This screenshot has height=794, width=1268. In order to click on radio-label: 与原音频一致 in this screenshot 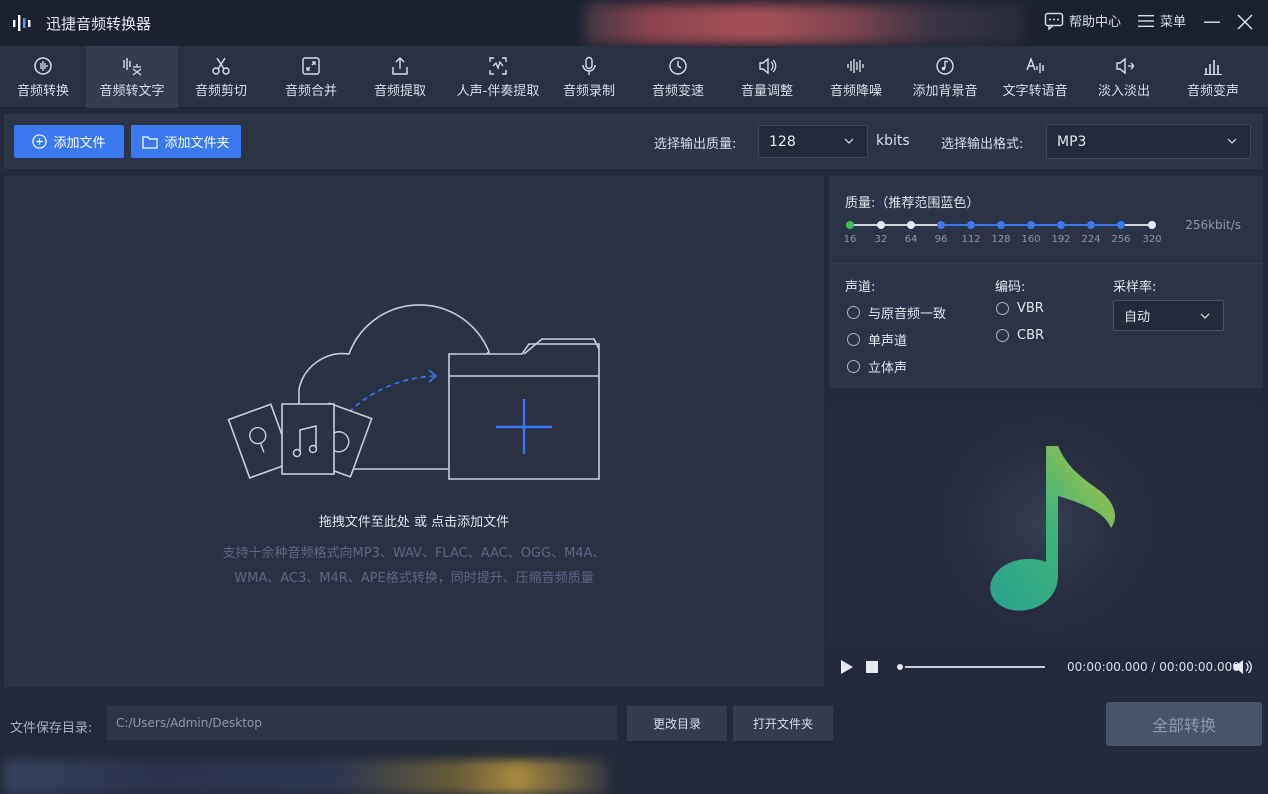, I will do `click(907, 314)`.